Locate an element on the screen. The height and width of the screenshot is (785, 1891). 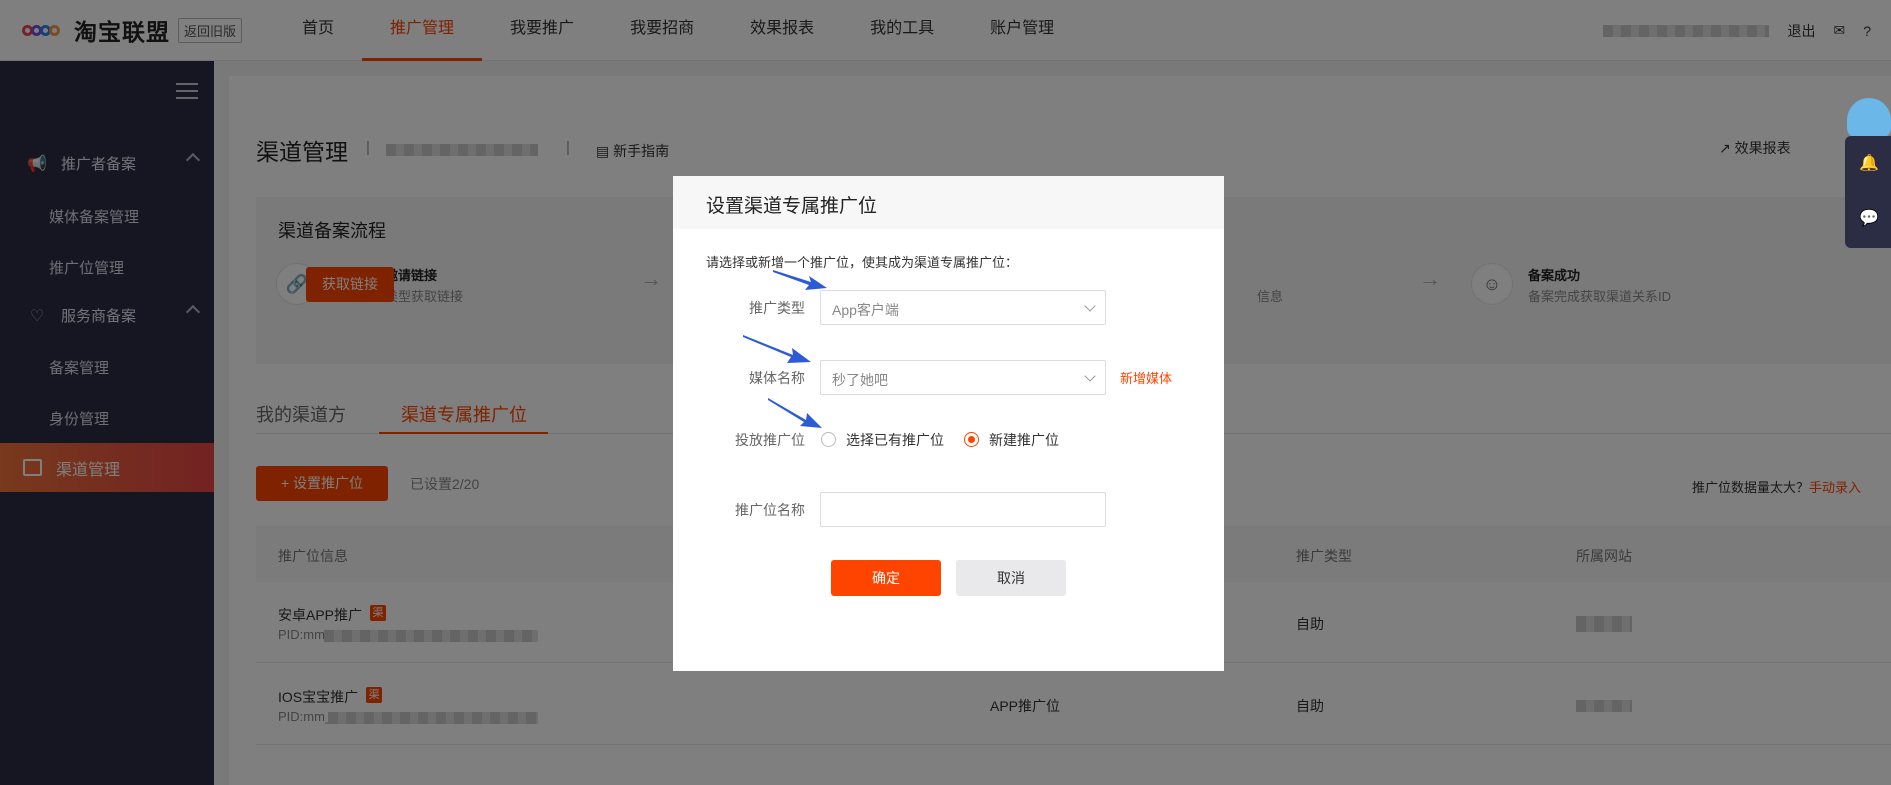
dialog-header: 设置渠道专属推广位 is located at coordinates (948, 202).